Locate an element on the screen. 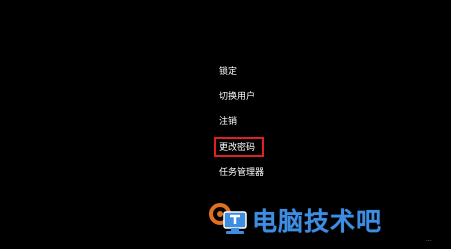 The width and height of the screenshot is (451, 249). computer-gear-logo-icon is located at coordinates (228, 218).